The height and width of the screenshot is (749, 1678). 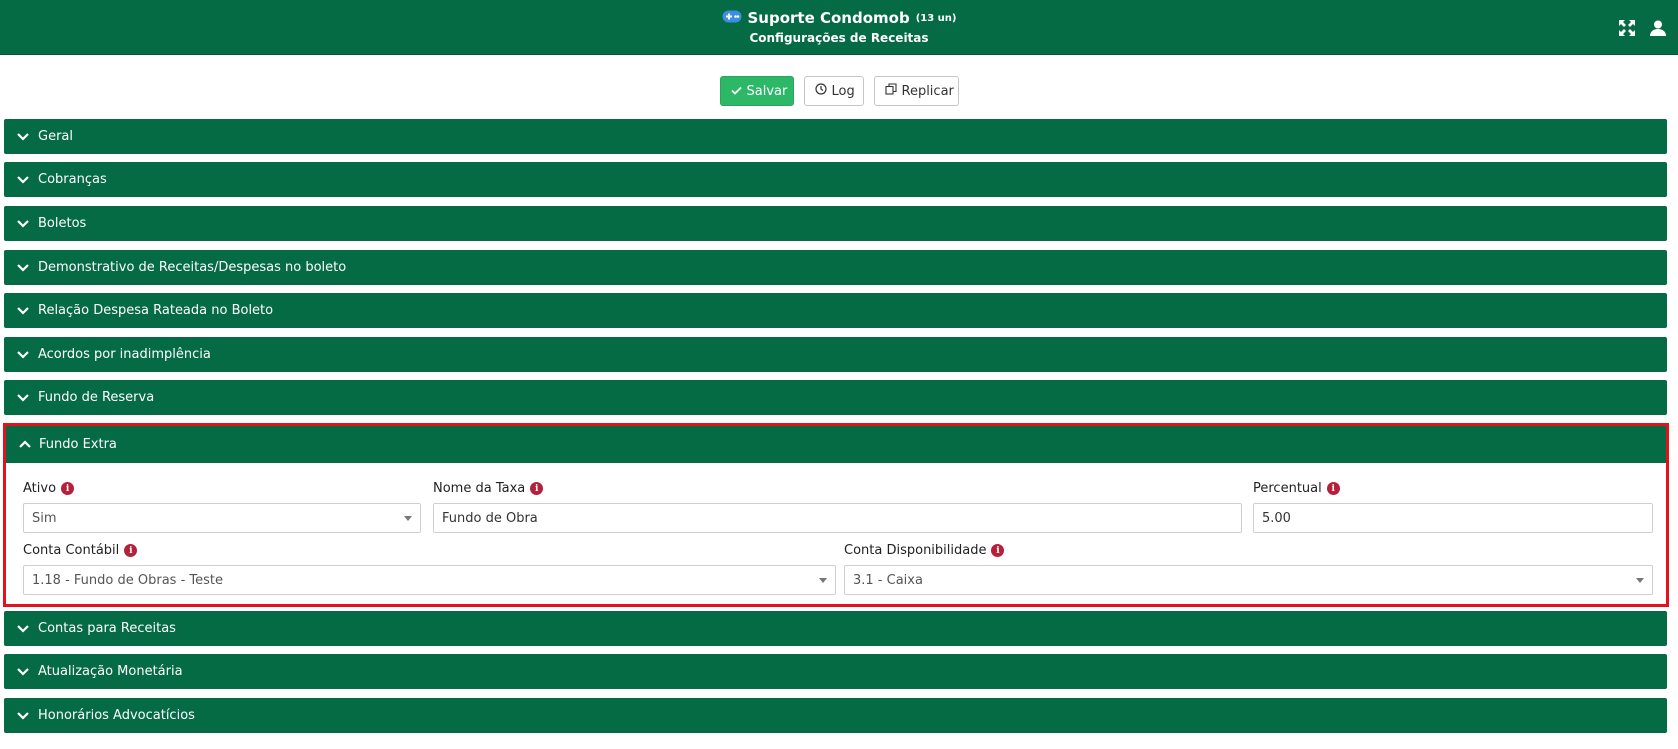 What do you see at coordinates (927, 91) in the screenshot?
I see `replicate-button-label: Replicar` at bounding box center [927, 91].